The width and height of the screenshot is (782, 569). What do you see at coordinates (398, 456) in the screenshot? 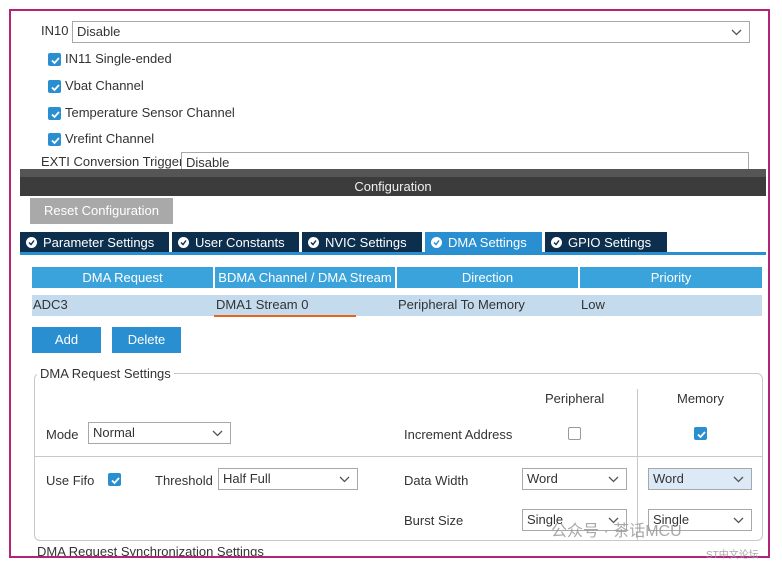
I see `settings-divider` at bounding box center [398, 456].